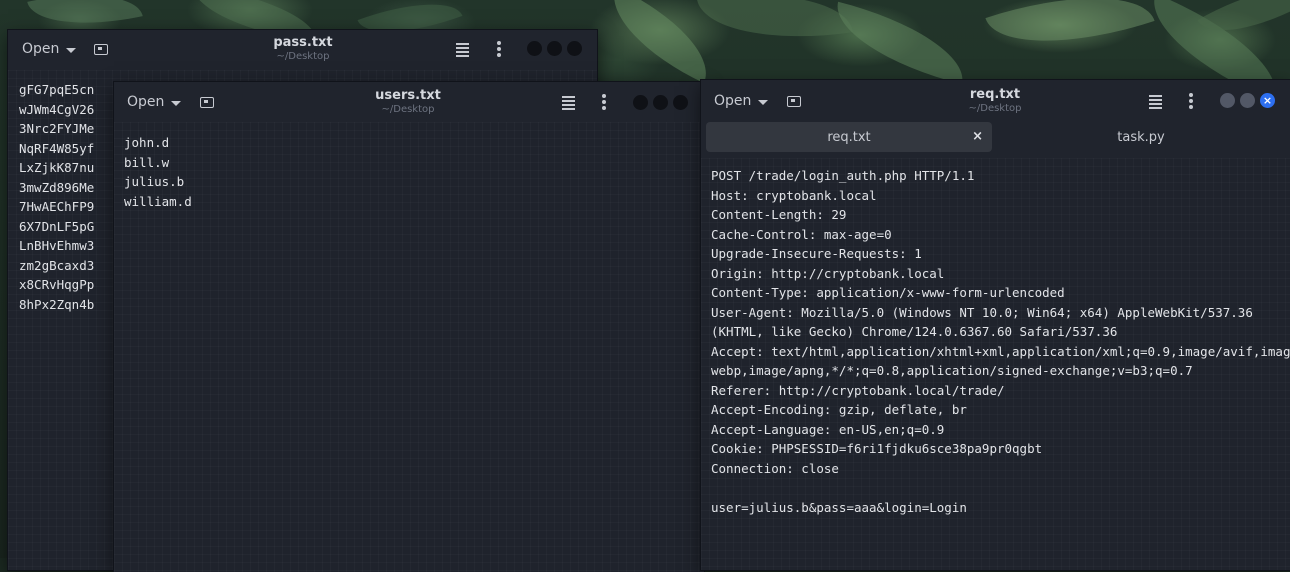 The image size is (1290, 572). I want to click on text-line: Cache-Control: max-age=0, so click(801, 234).